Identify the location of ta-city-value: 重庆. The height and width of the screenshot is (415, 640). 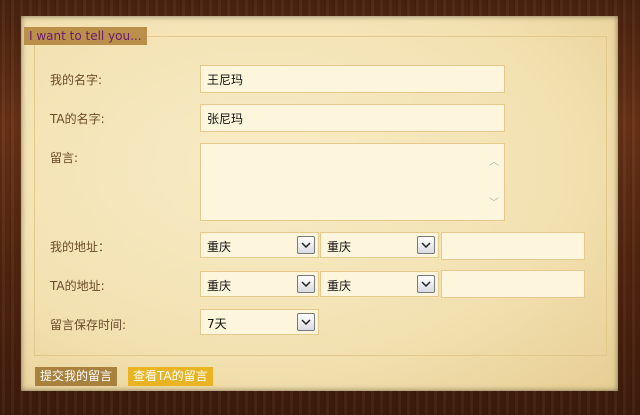
(339, 286).